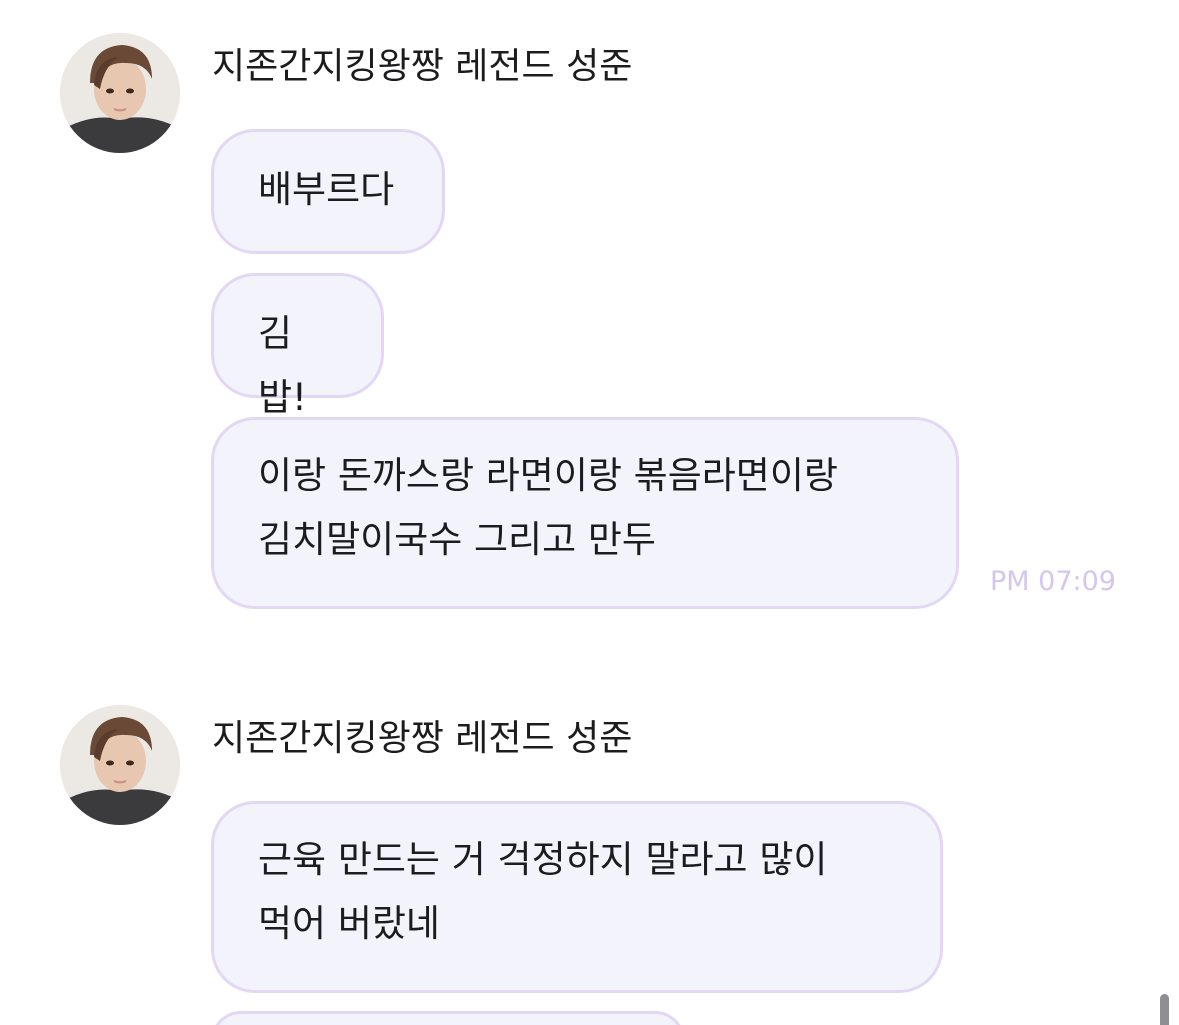  I want to click on message-bubble: 배부르다, so click(328, 191).